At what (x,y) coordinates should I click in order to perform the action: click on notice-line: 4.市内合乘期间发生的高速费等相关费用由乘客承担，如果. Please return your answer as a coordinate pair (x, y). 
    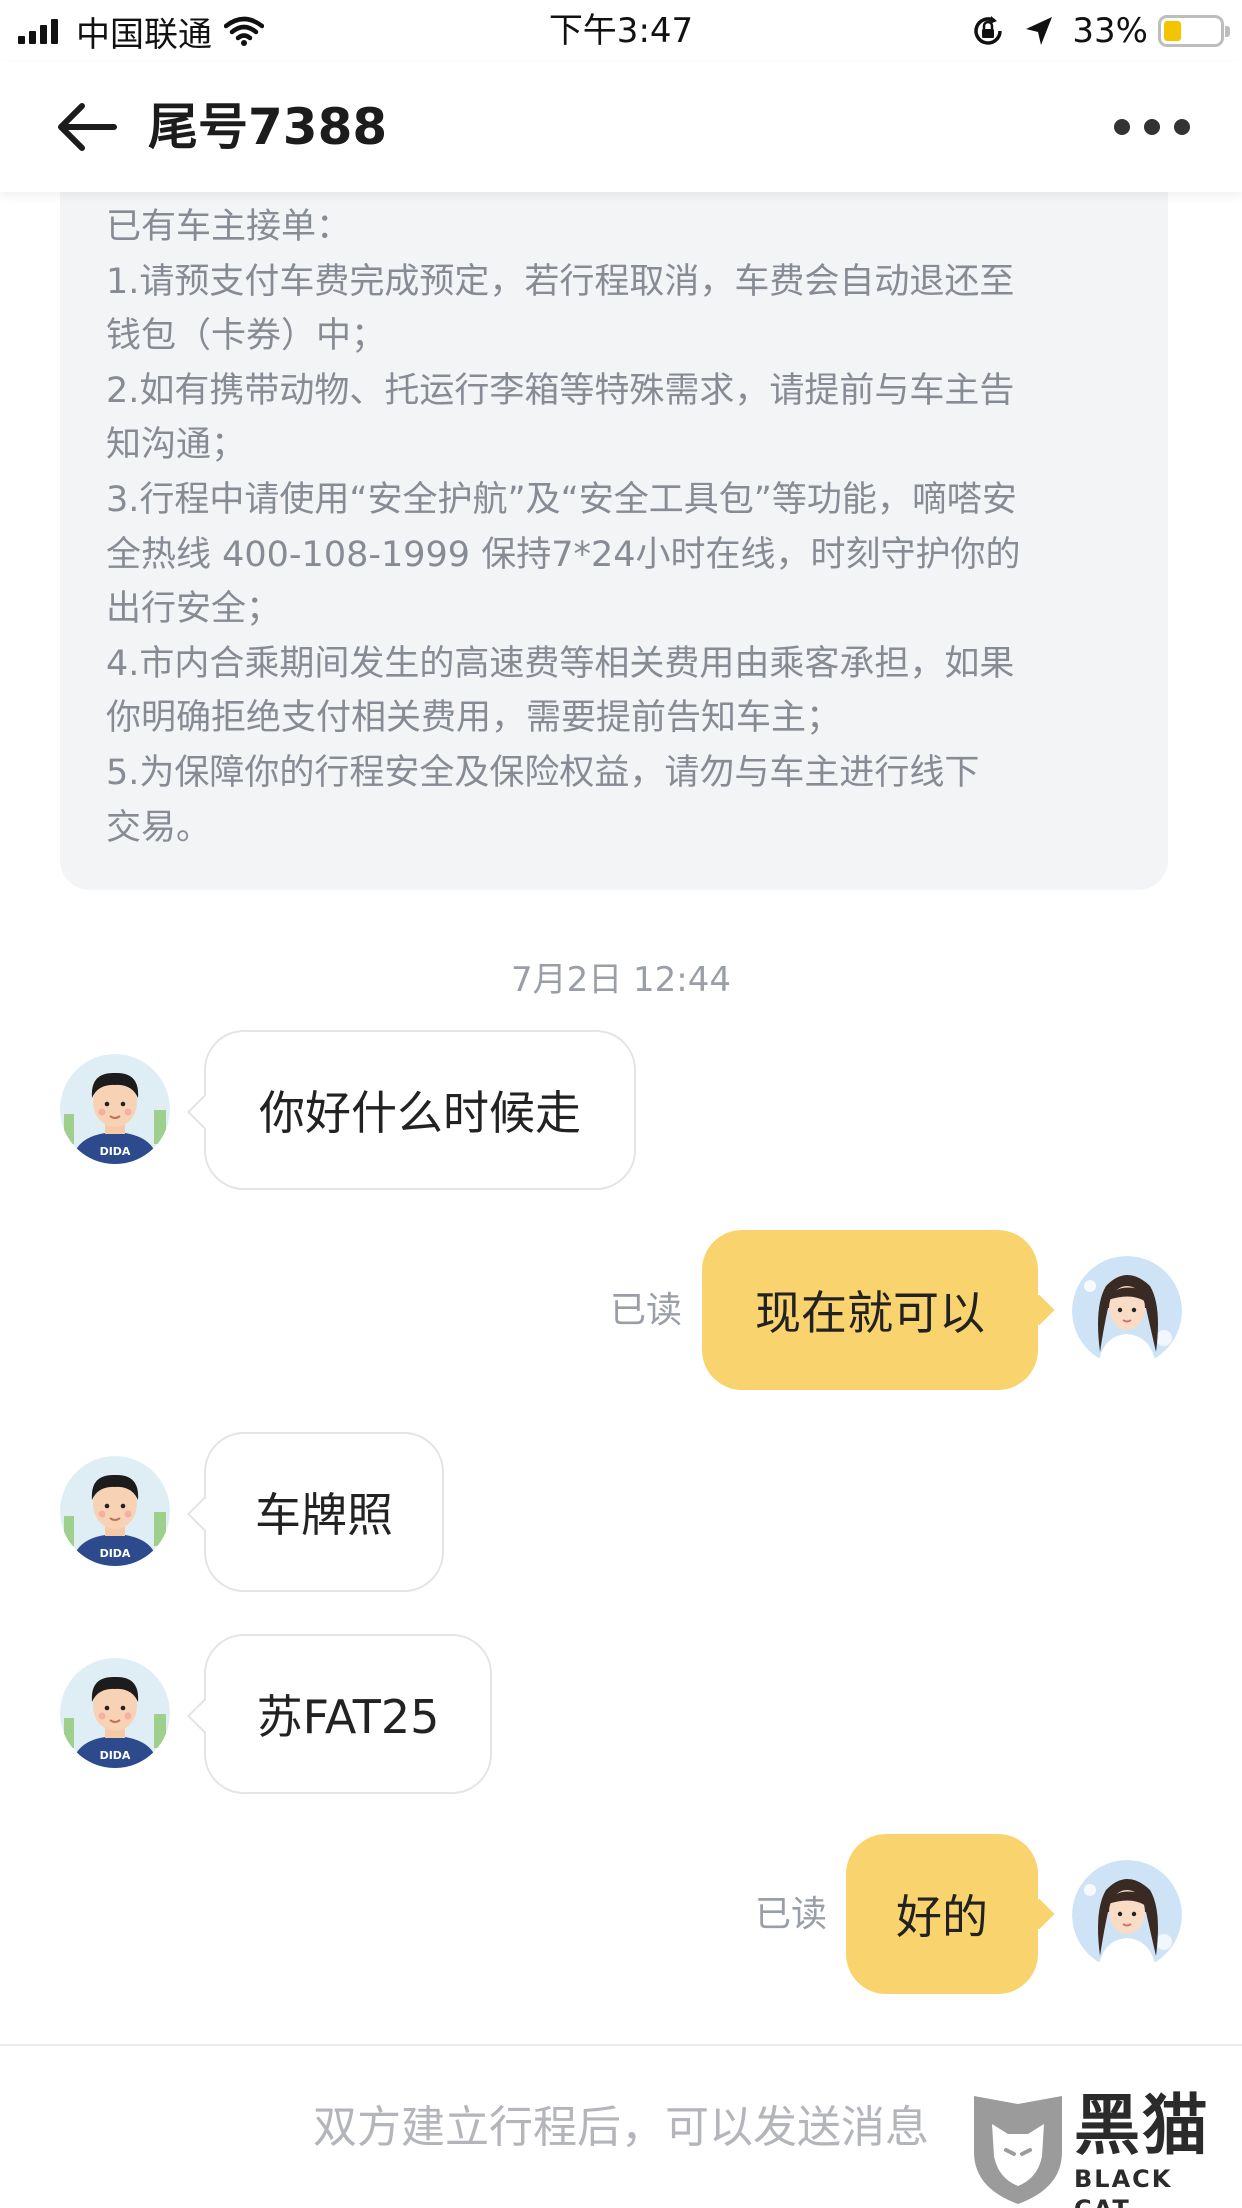
    Looking at the image, I should click on (560, 663).